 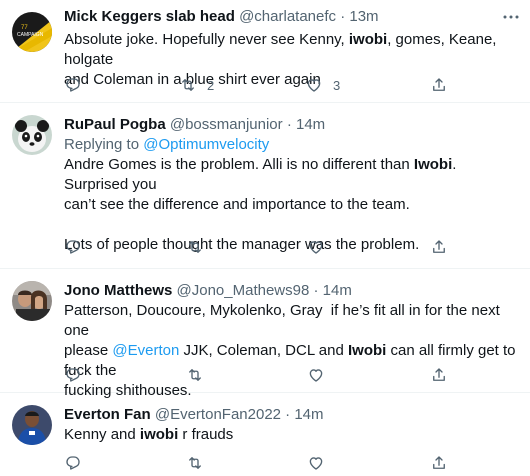 I want to click on avatar: 77 CAMPAIGN, so click(x=32, y=32).